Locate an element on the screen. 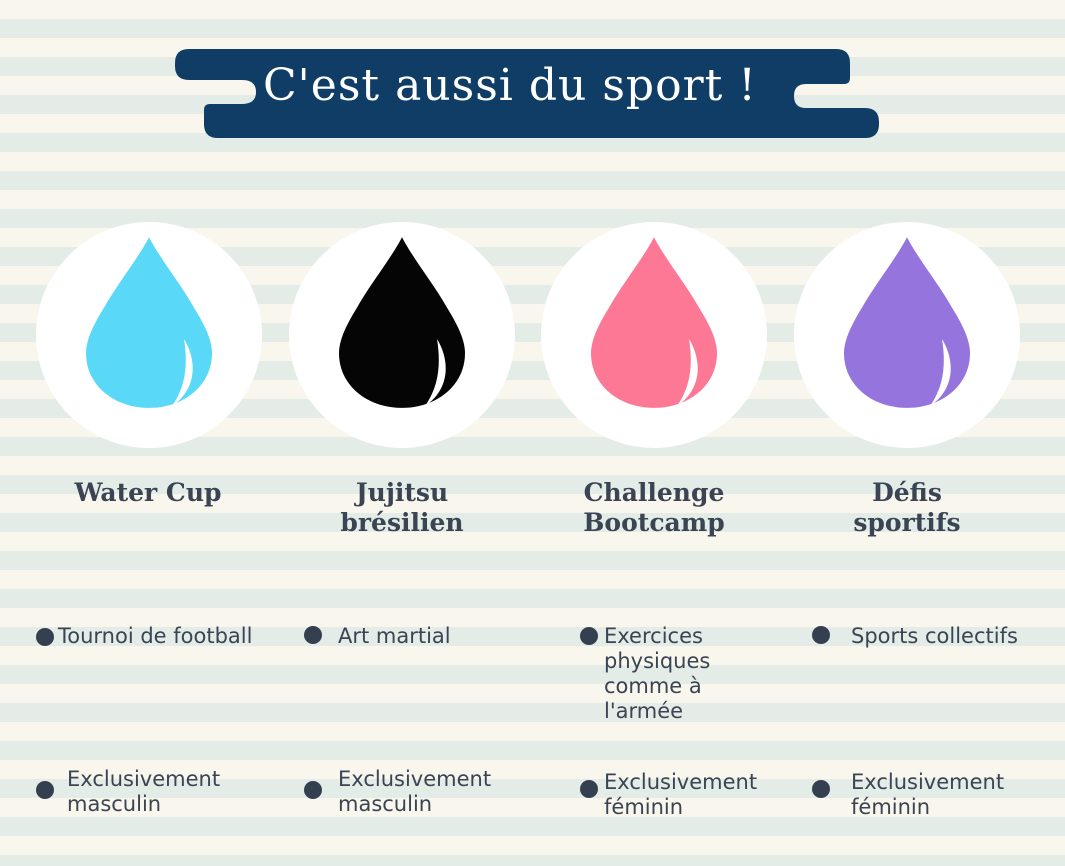 The height and width of the screenshot is (866, 1065). sport-title: Jujitsu brésilien is located at coordinates (402, 507).